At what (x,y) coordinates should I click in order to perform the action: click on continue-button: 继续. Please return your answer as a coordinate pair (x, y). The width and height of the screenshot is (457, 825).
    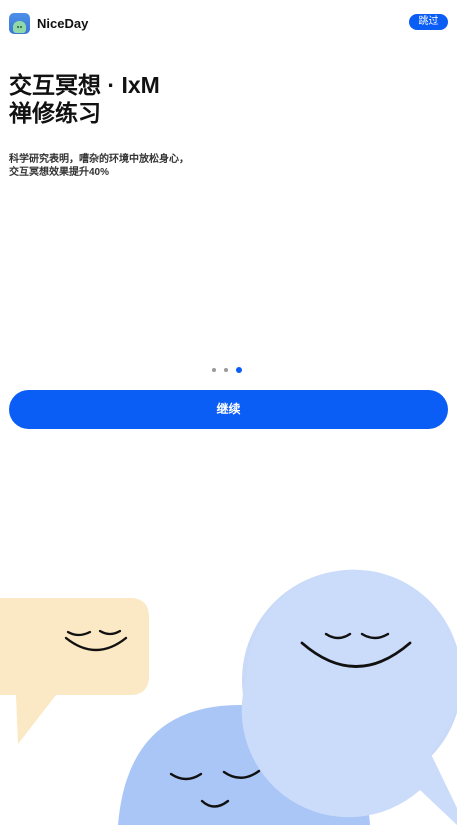
    Looking at the image, I should click on (228, 409).